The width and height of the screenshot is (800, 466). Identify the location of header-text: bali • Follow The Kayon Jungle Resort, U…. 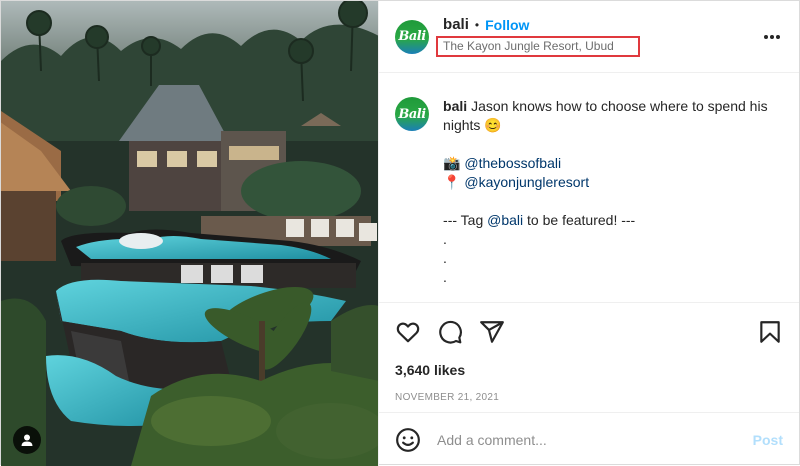
(538, 36).